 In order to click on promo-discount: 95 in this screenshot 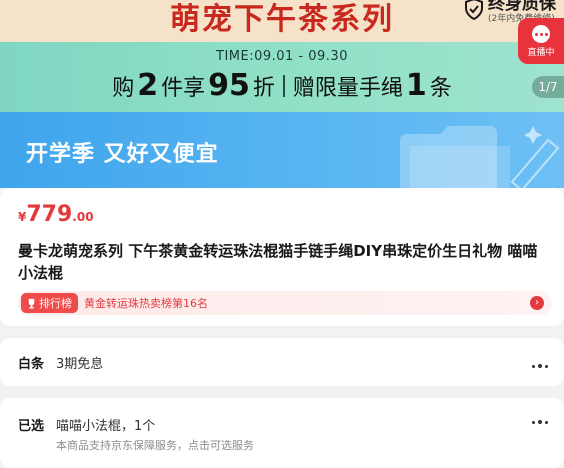, I will do `click(229, 85)`.